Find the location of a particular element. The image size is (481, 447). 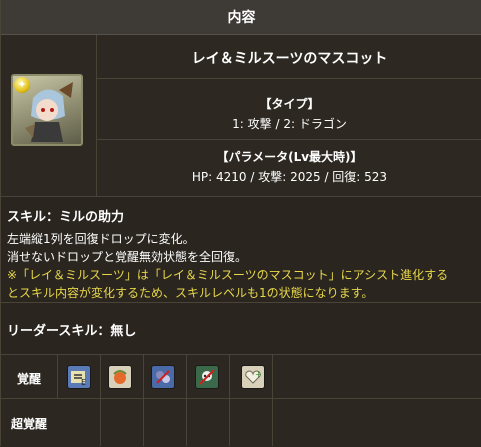

panel-title: 内容 is located at coordinates (241, 18).